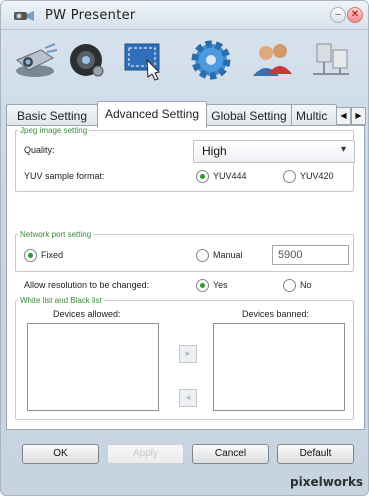  What do you see at coordinates (276, 314) in the screenshot?
I see `devices-banned-label: Devices banned:` at bounding box center [276, 314].